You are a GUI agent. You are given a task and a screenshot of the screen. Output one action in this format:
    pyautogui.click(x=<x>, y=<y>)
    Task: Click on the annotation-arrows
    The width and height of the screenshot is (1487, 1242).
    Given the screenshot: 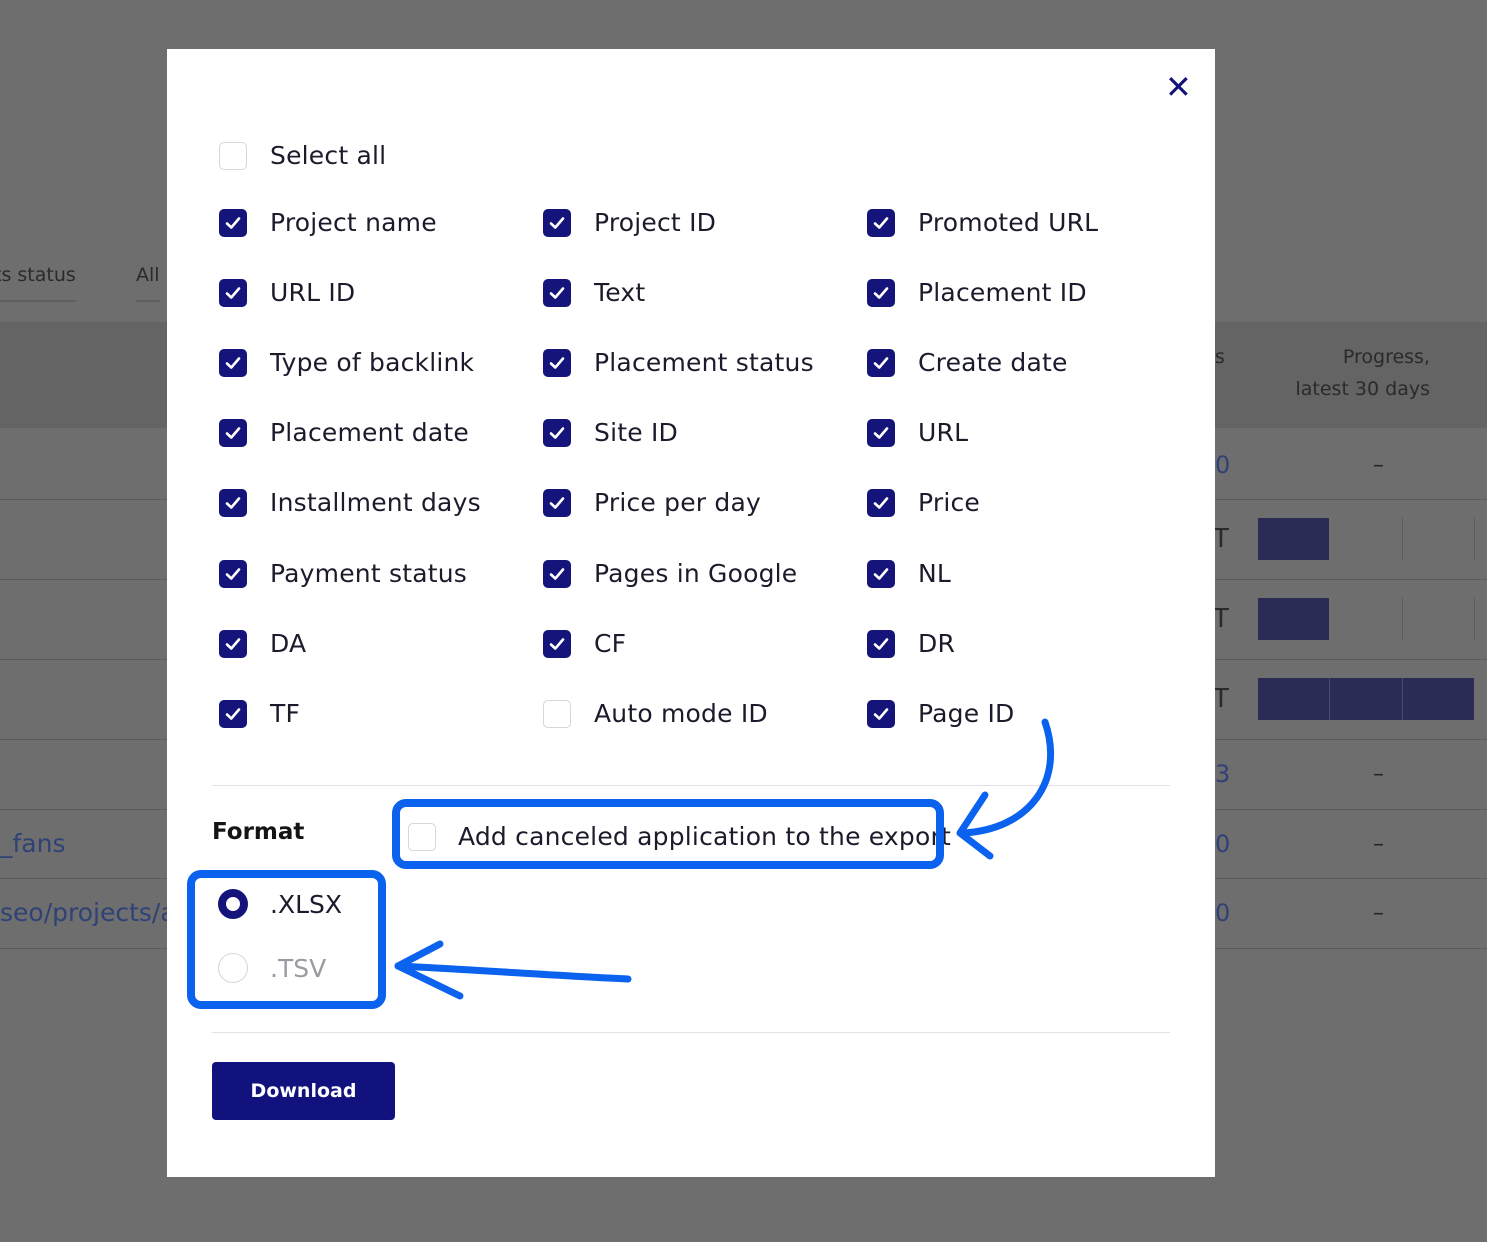 What is the action you would take?
    pyautogui.click(x=724, y=859)
    